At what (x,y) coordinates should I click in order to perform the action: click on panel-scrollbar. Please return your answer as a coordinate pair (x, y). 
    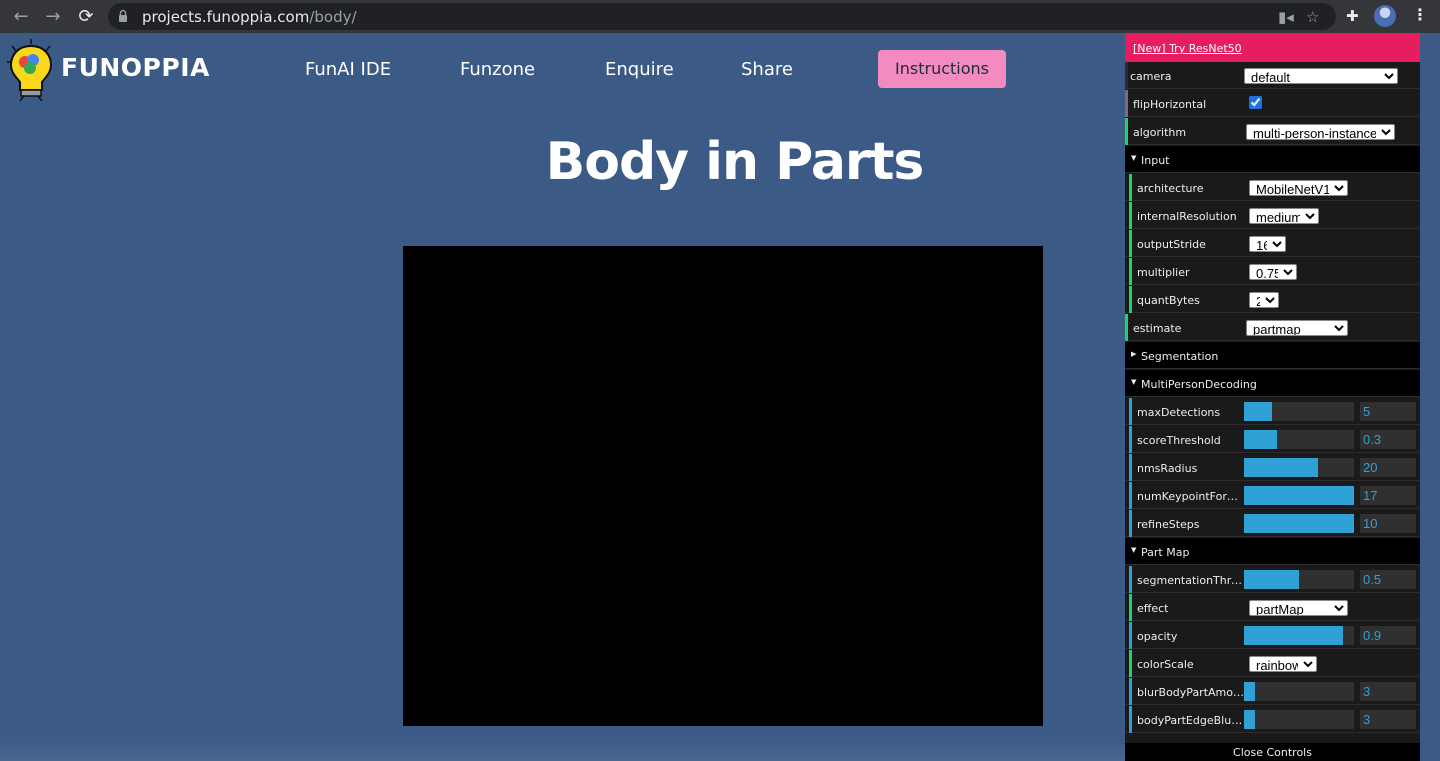
    Looking at the image, I should click on (1430, 397).